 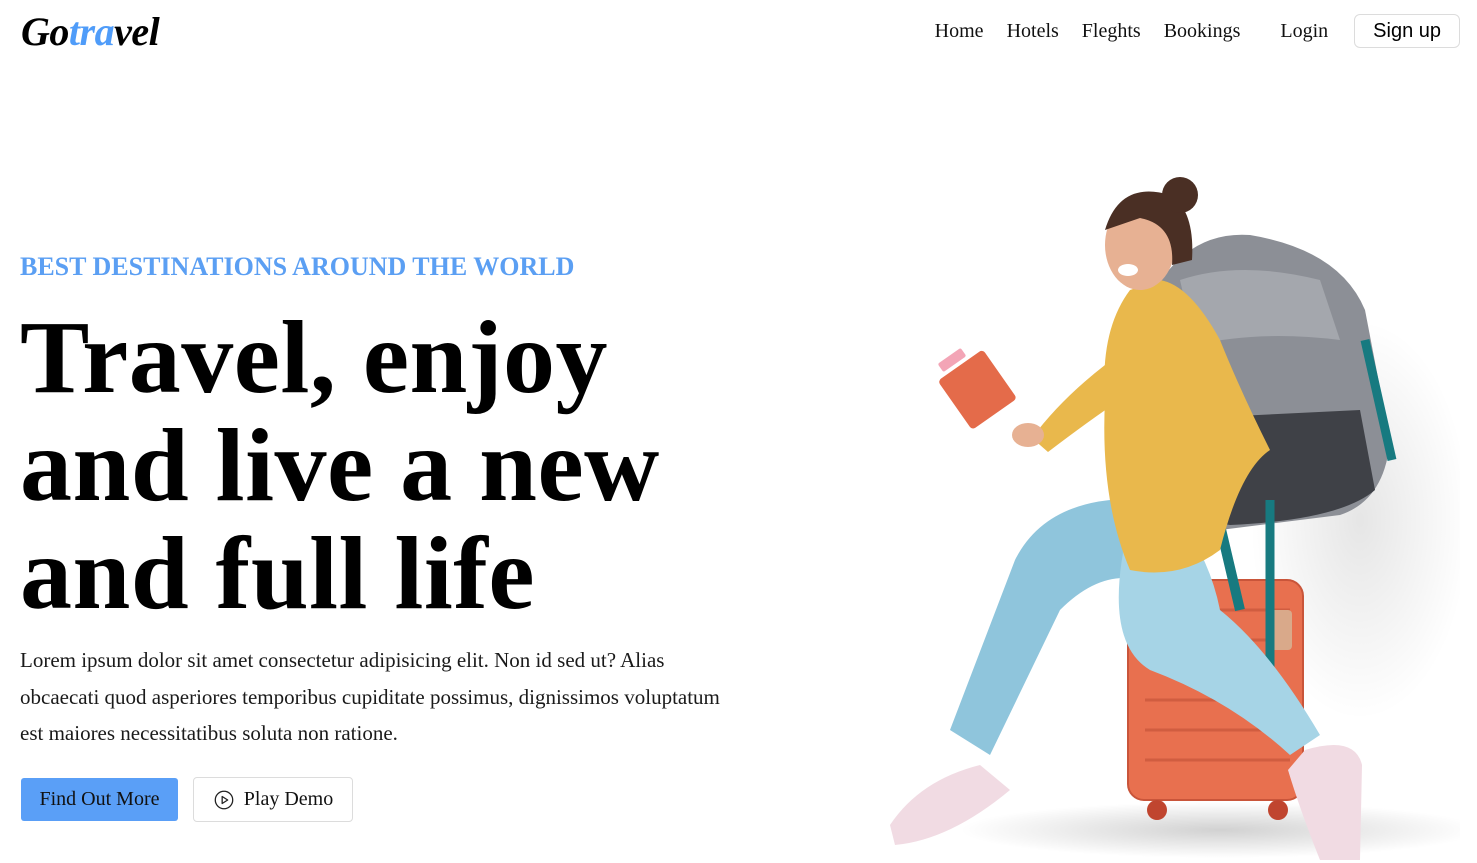 I want to click on headline-line-1: Travel, enjoy, so click(x=314, y=357).